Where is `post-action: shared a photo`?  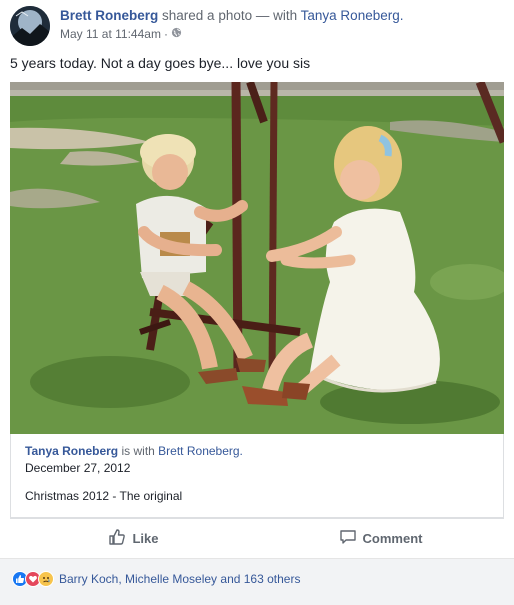 post-action: shared a photo is located at coordinates (207, 15).